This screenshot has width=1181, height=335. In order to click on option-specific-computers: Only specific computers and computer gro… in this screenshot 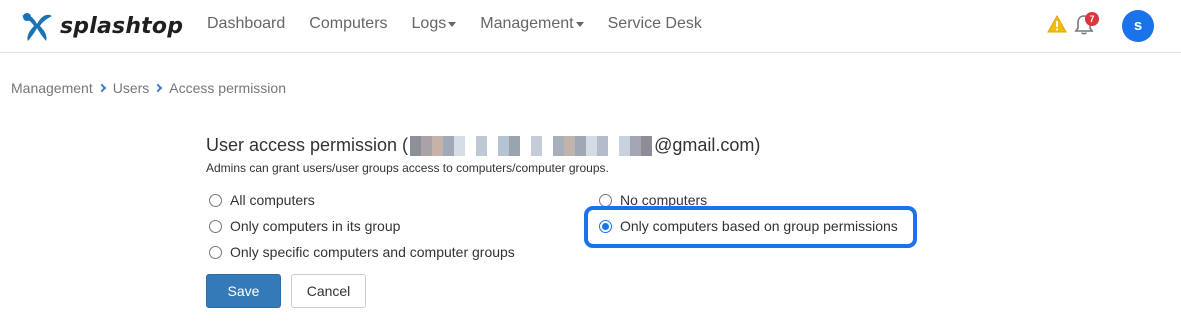, I will do `click(362, 252)`.